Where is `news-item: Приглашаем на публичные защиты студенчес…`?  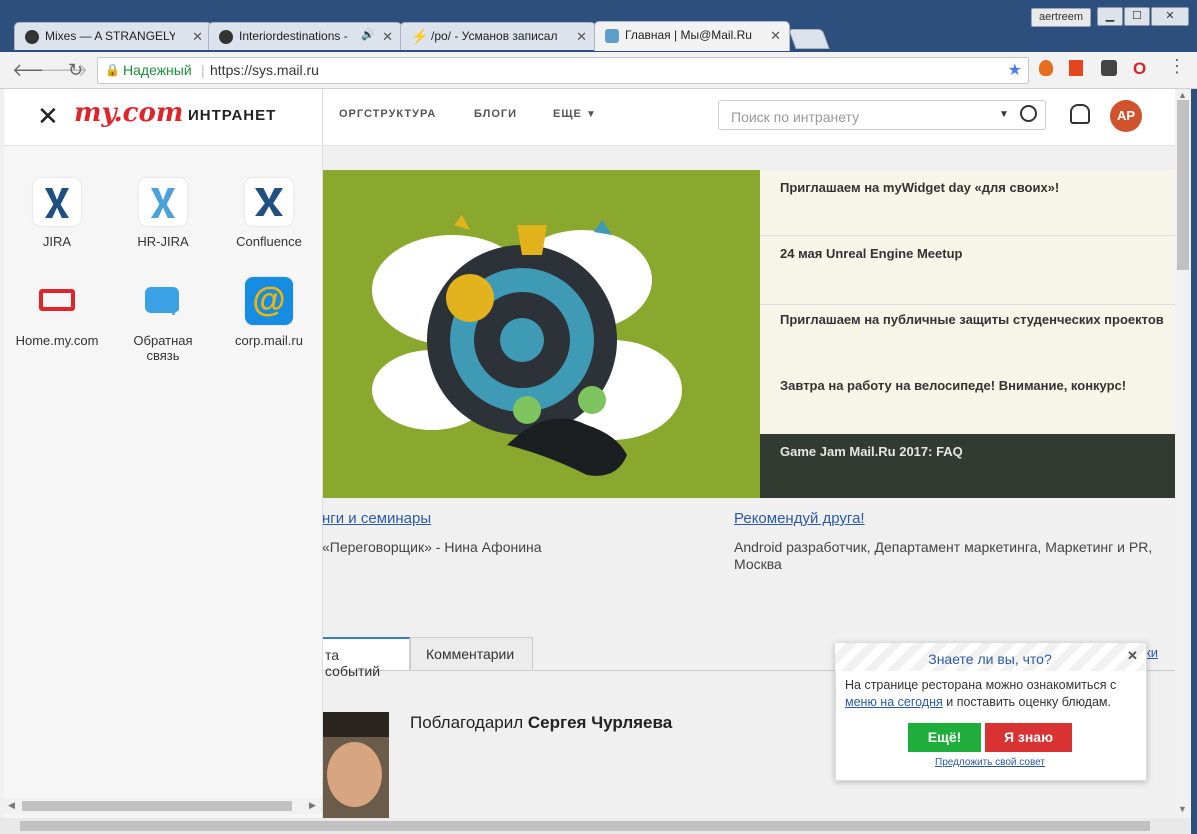 news-item: Приглашаем на публичные защиты студенчес… is located at coordinates (972, 320).